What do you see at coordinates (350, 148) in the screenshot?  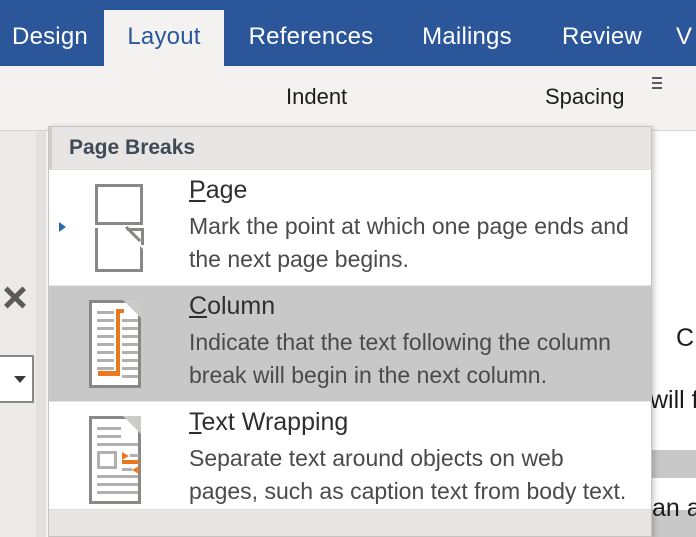 I see `page-breaks-section-header: Page Breaks` at bounding box center [350, 148].